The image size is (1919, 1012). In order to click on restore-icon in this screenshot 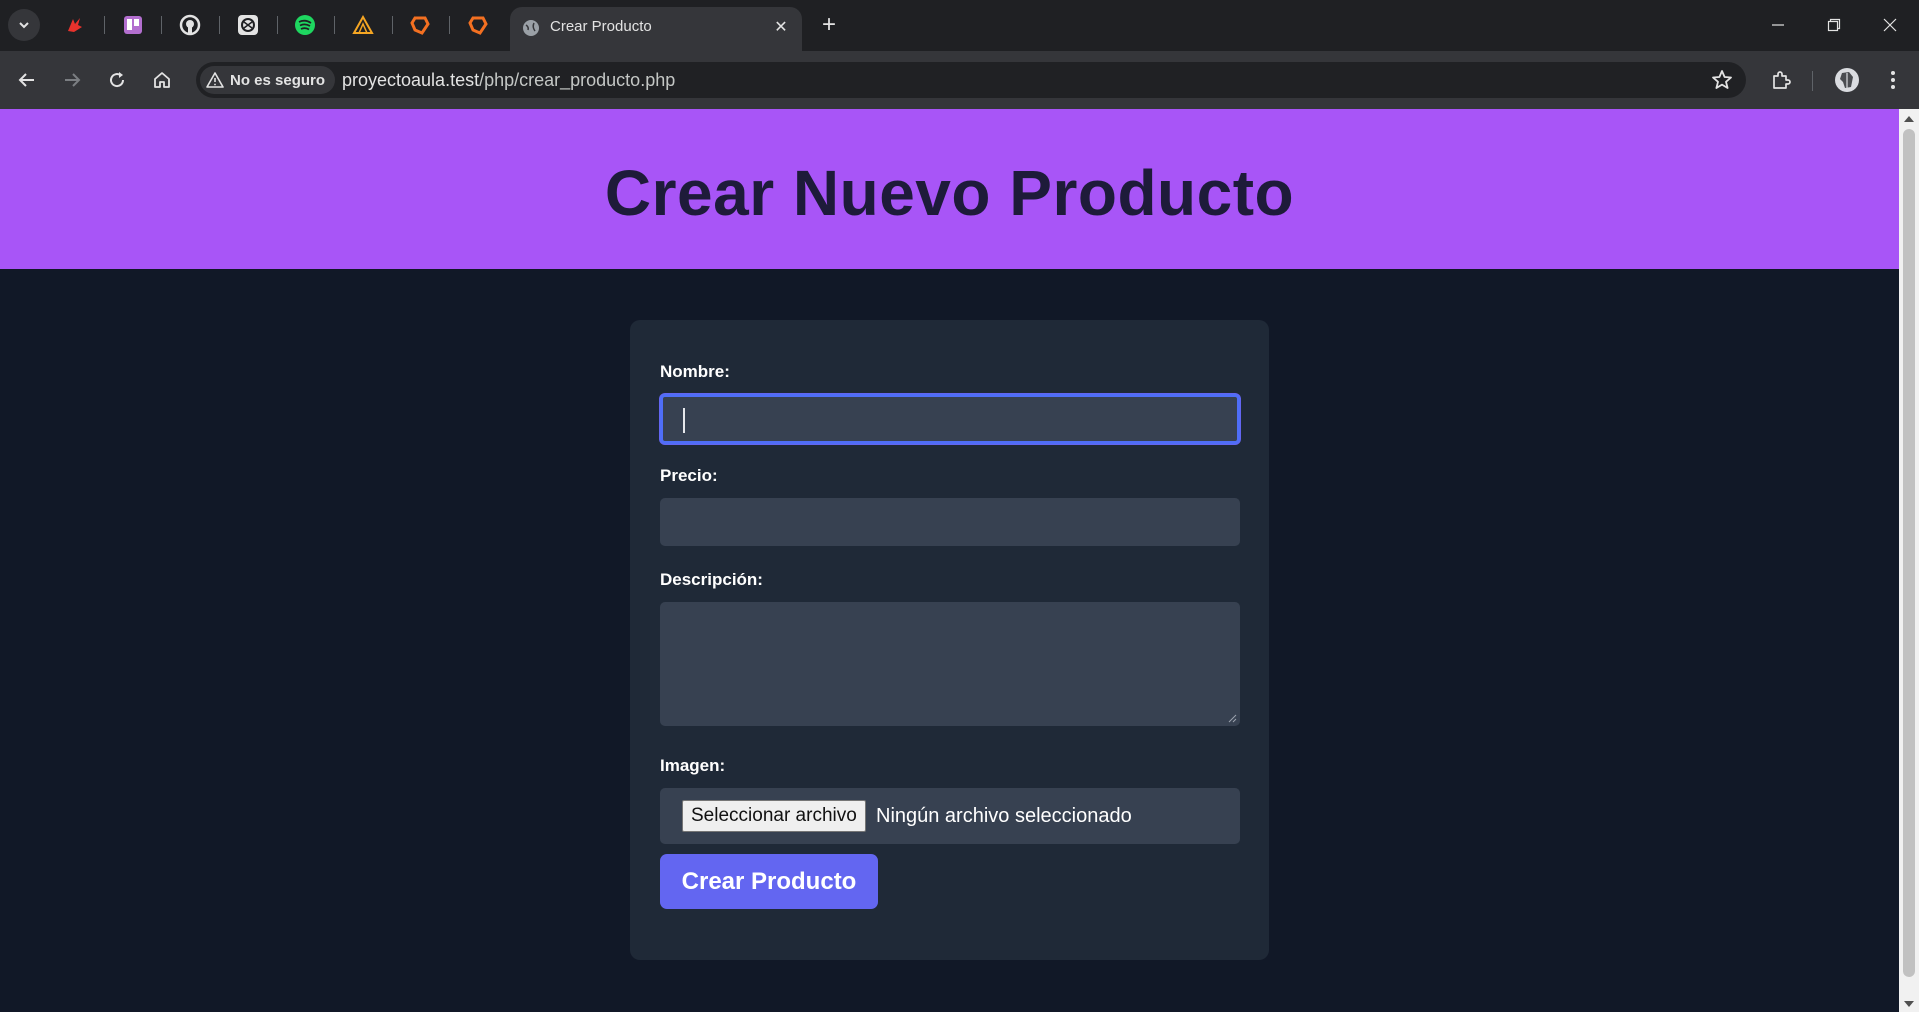, I will do `click(1834, 25)`.